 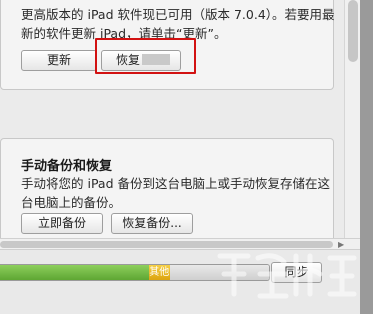 I want to click on red-highlight-box, so click(x=145, y=56).